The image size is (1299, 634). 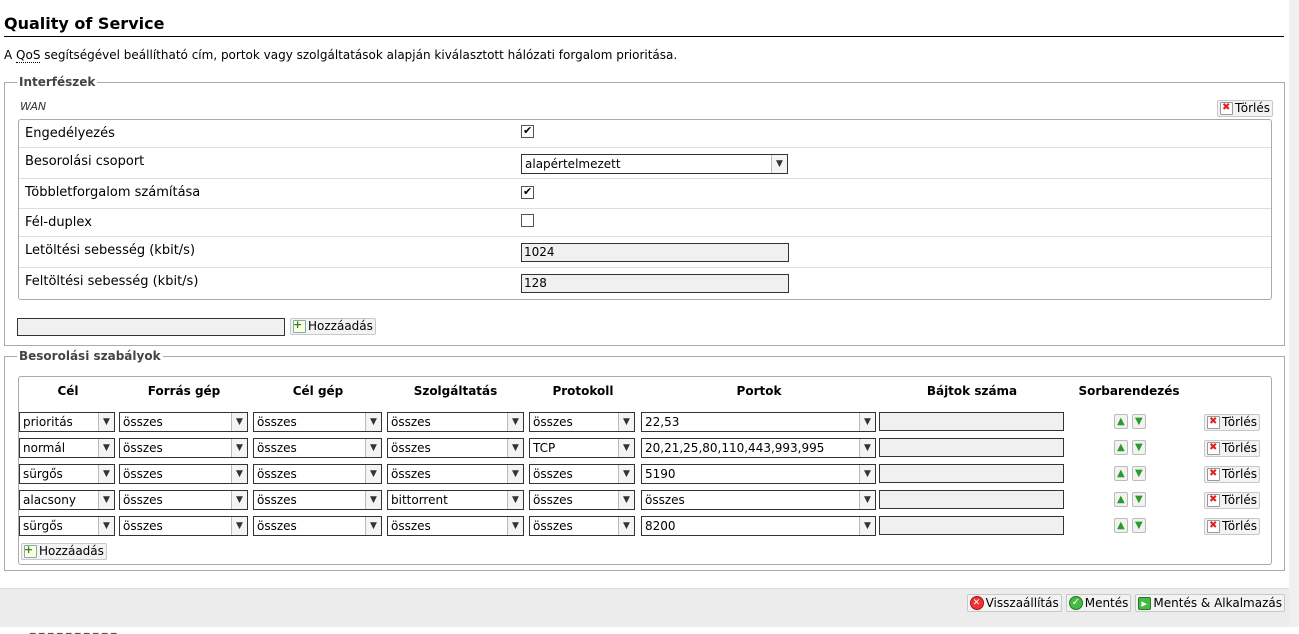 I want to click on ports-select: 22,53 ▼, so click(x=758, y=422).